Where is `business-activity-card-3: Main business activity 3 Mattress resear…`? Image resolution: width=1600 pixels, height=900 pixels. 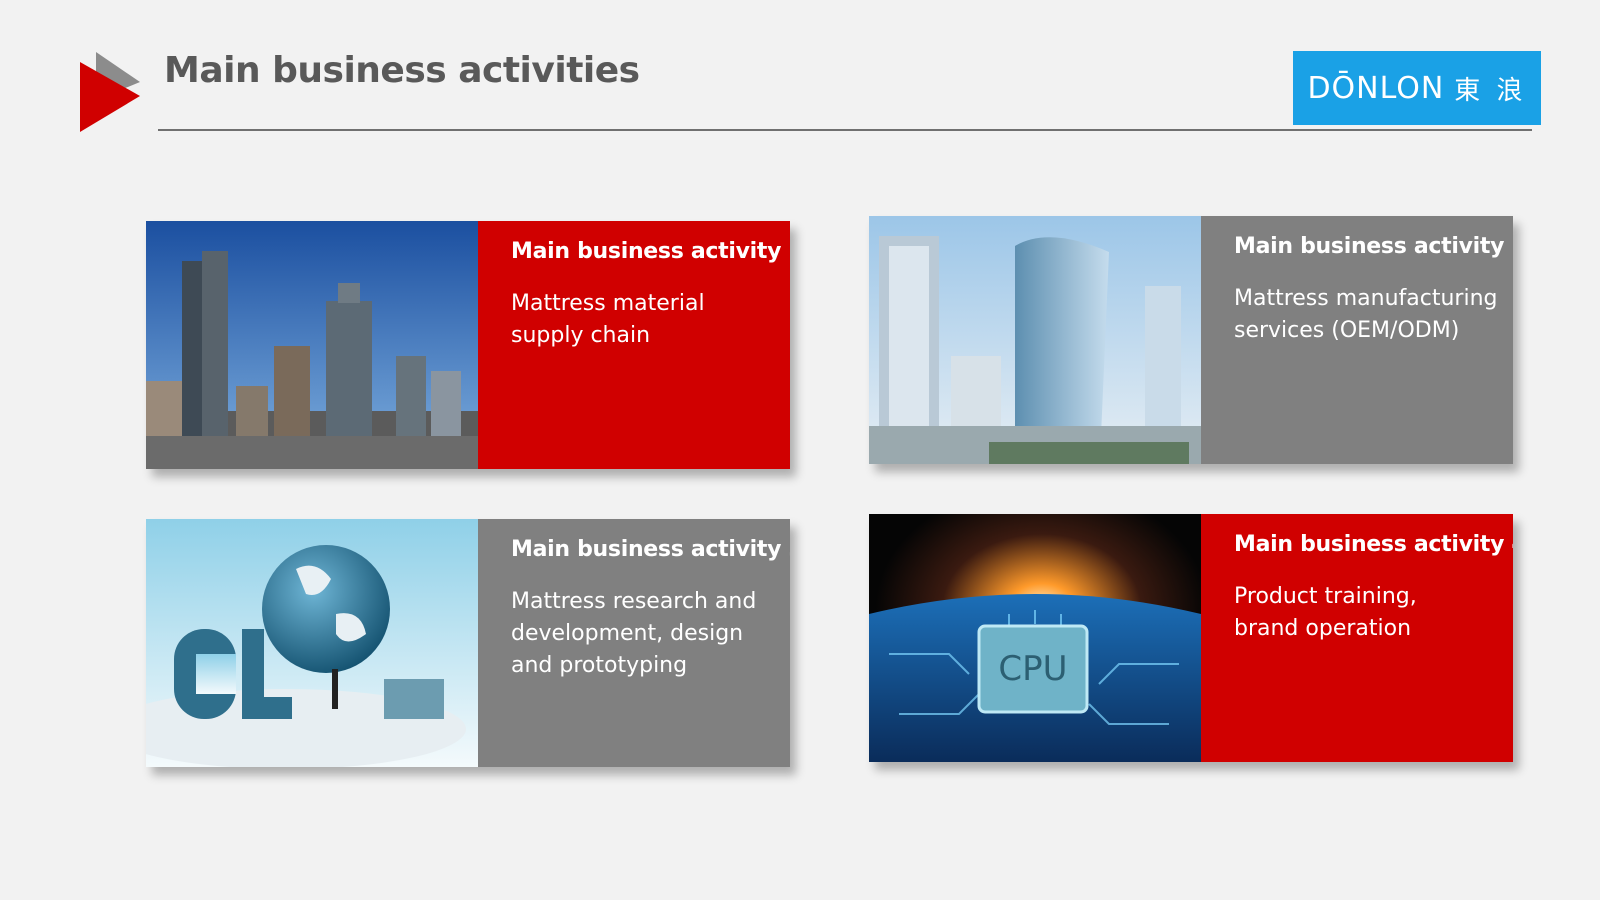
business-activity-card-3: Main business activity 3 Mattress resear… is located at coordinates (468, 643).